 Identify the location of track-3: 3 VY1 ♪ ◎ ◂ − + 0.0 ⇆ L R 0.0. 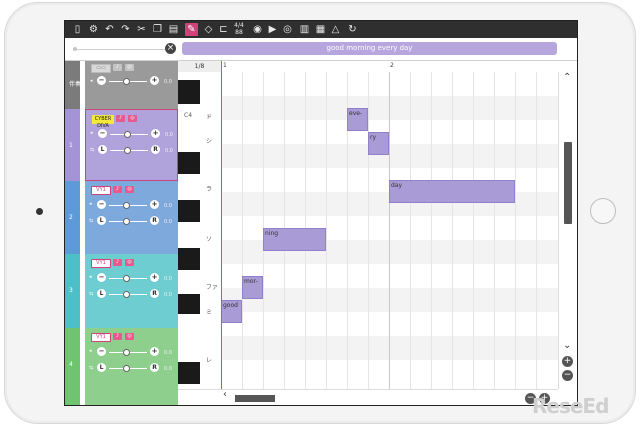
(121, 291).